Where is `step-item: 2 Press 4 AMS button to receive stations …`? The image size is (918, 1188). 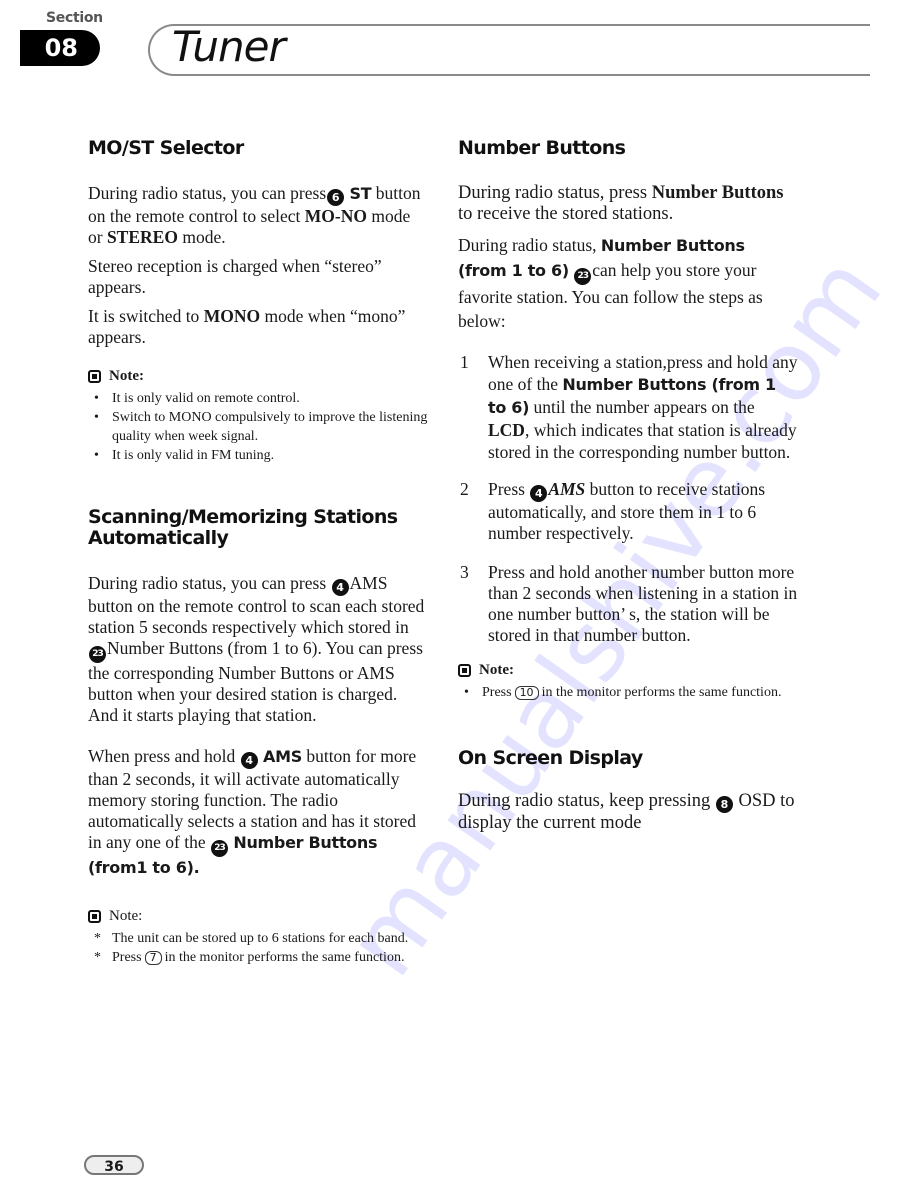
step-item: 2 Press 4 AMS button to receive stations … is located at coordinates (613, 511).